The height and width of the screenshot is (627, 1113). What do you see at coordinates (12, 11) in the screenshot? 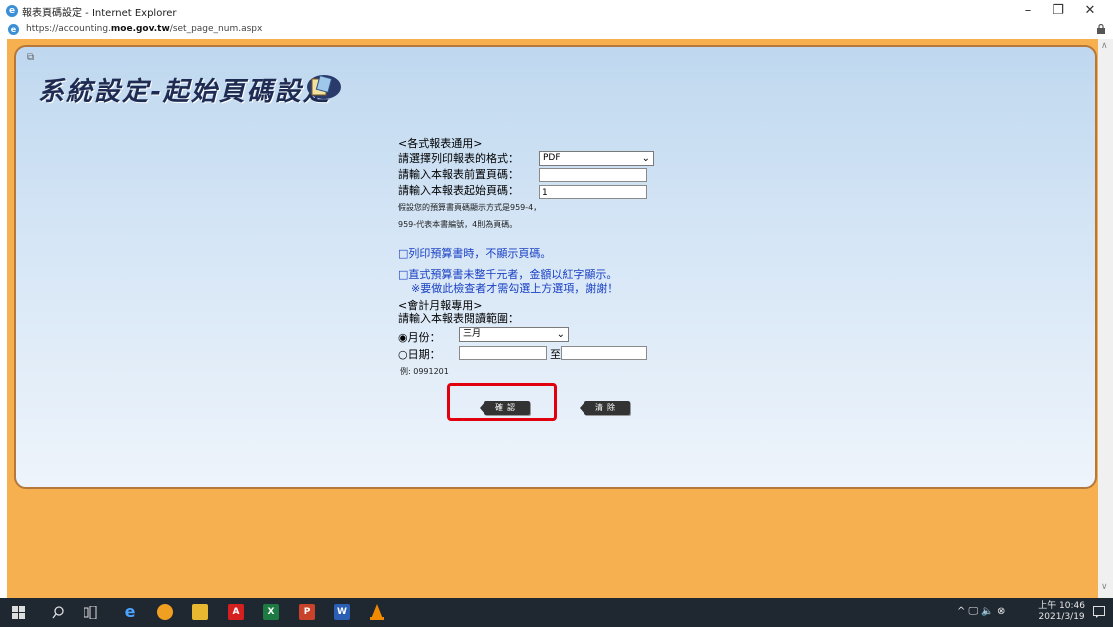
I see `ie-icon: e` at bounding box center [12, 11].